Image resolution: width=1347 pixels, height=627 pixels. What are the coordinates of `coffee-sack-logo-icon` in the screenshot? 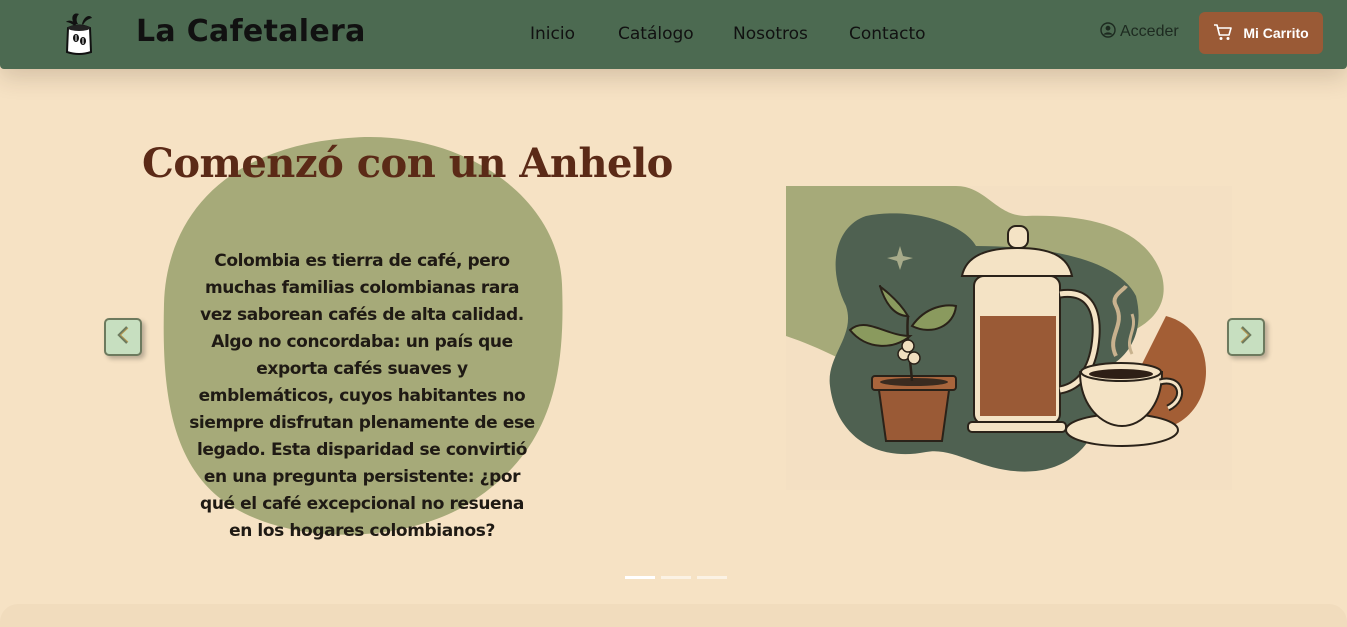 It's located at (79, 33).